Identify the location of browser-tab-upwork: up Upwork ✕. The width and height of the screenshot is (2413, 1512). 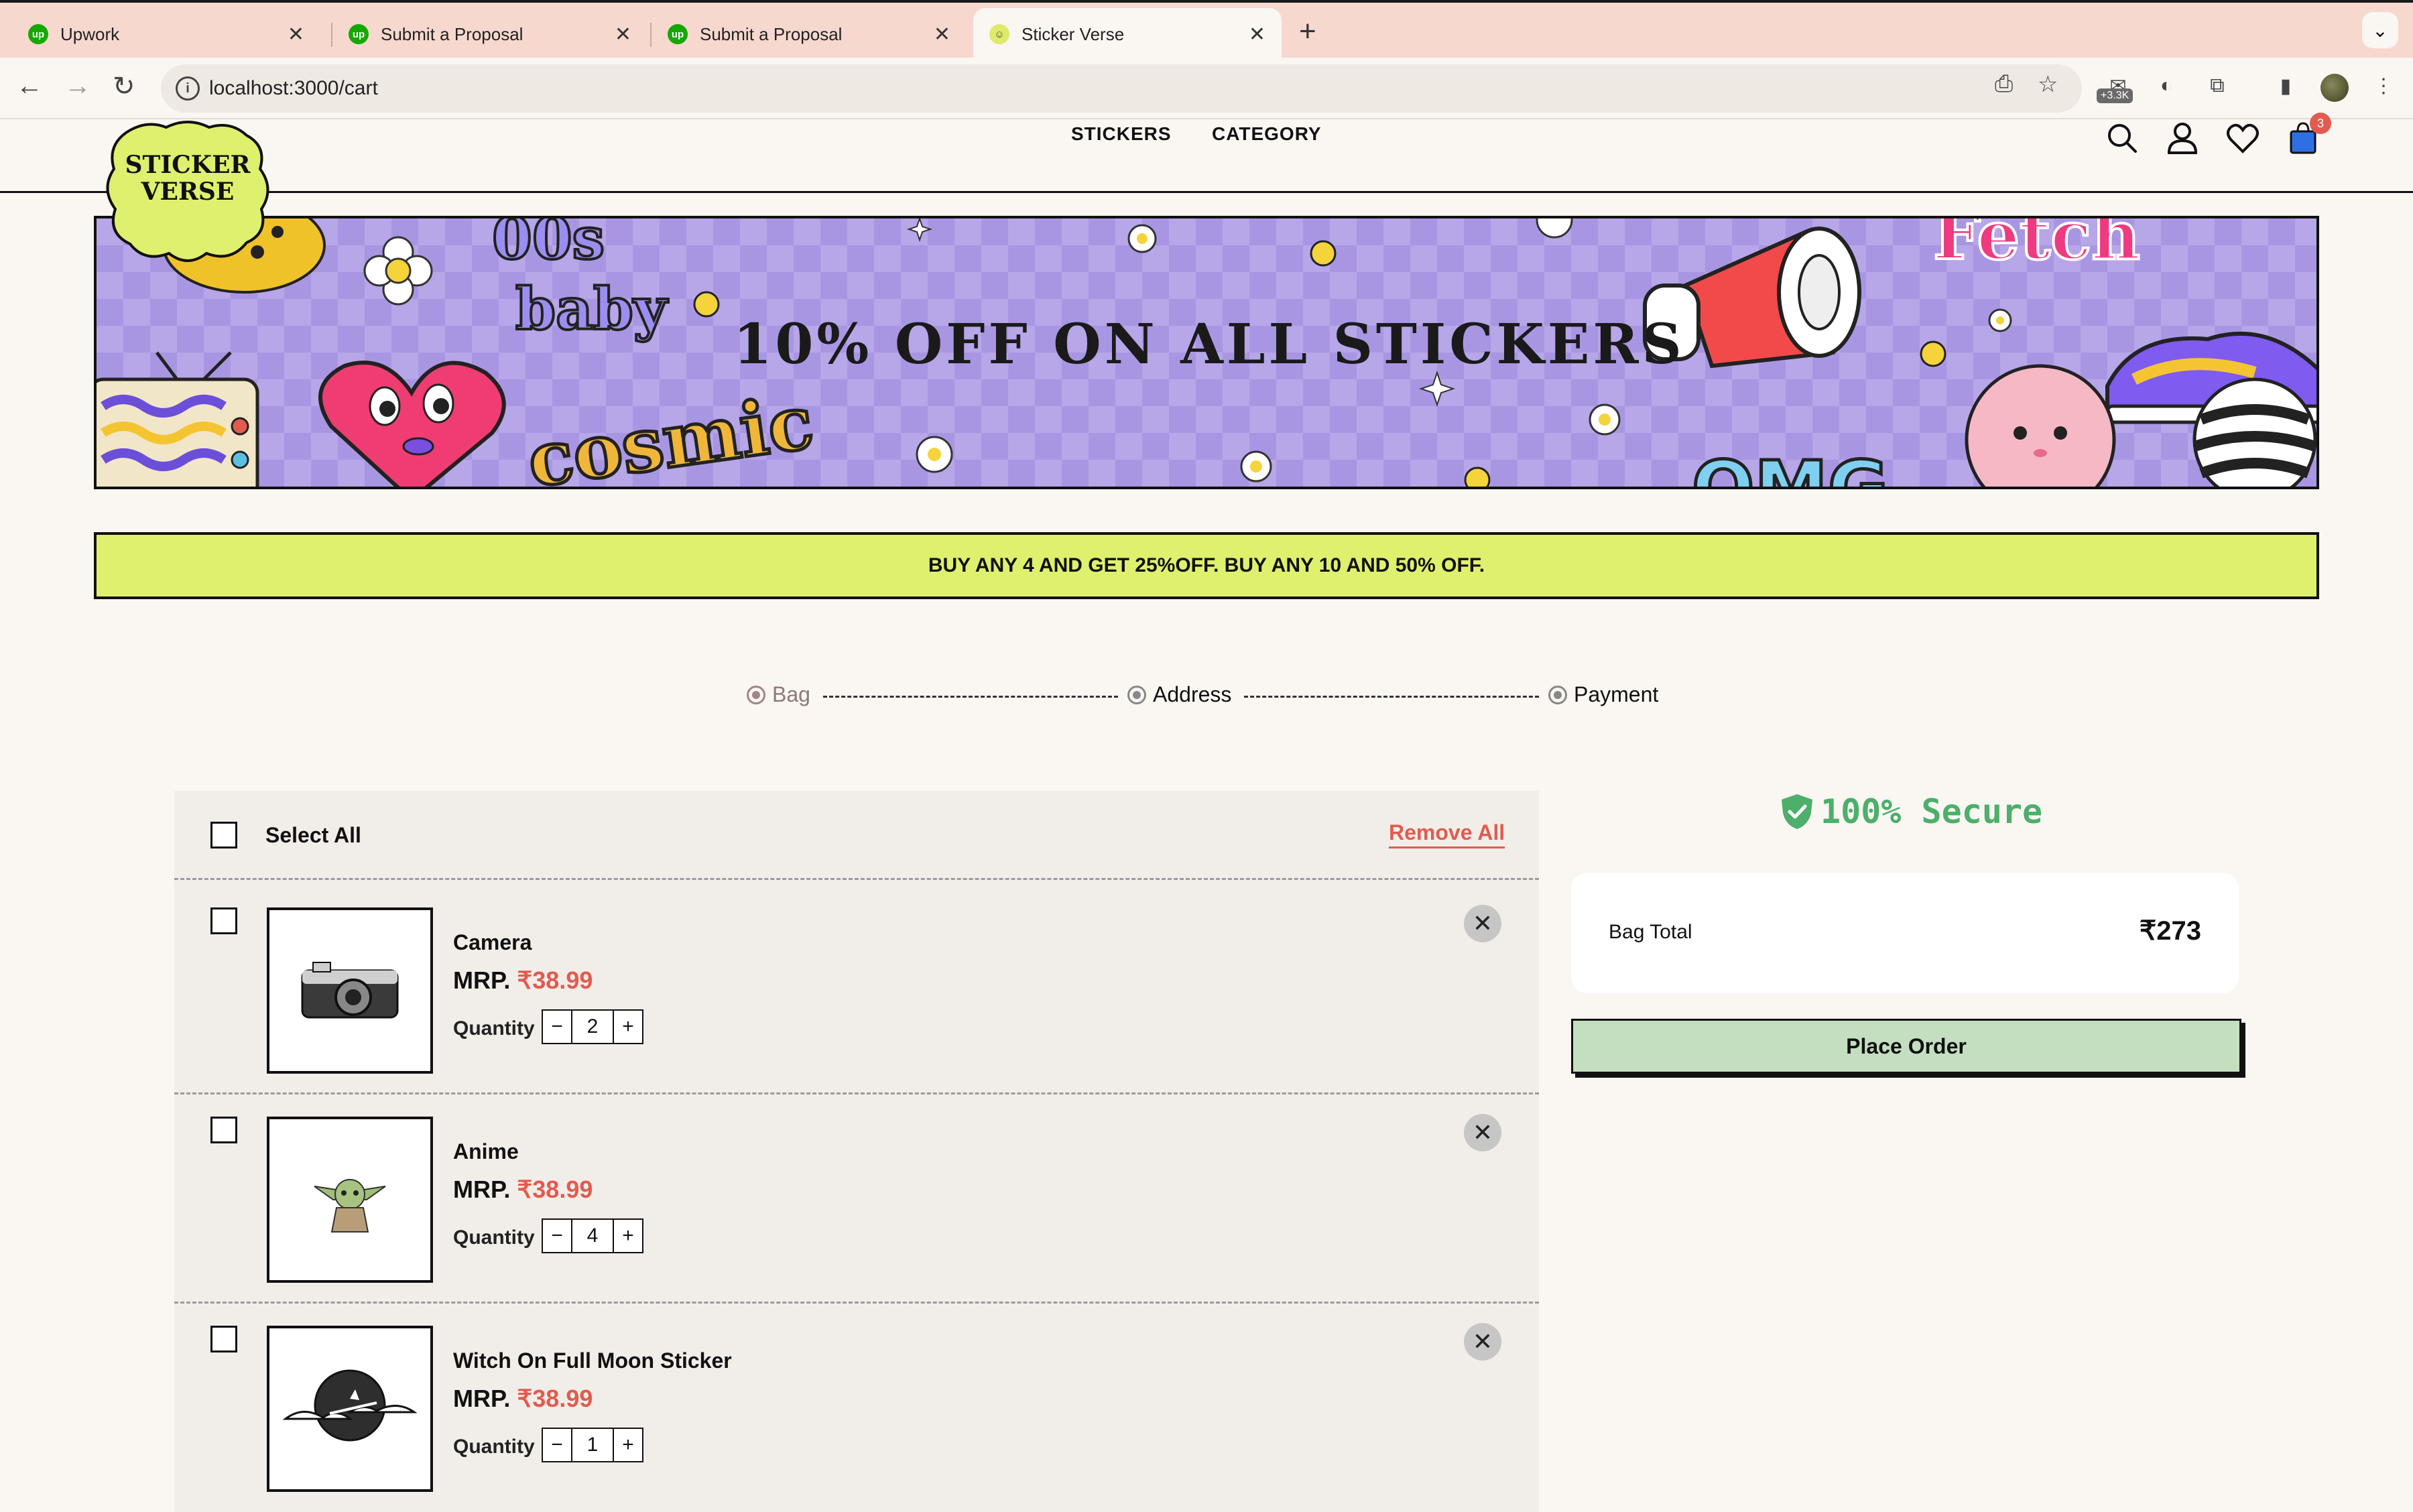
(166, 34).